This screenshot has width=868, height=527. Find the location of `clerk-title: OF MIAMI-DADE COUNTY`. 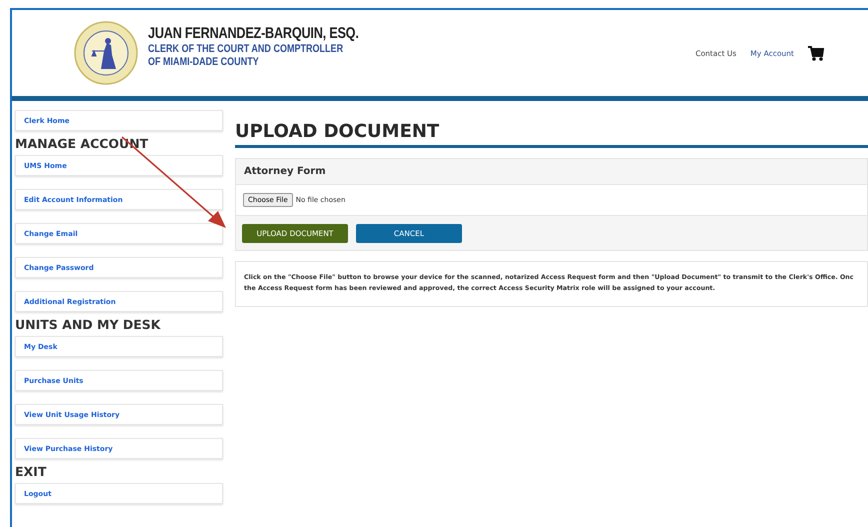

clerk-title: OF MIAMI-DADE COUNTY is located at coordinates (204, 62).